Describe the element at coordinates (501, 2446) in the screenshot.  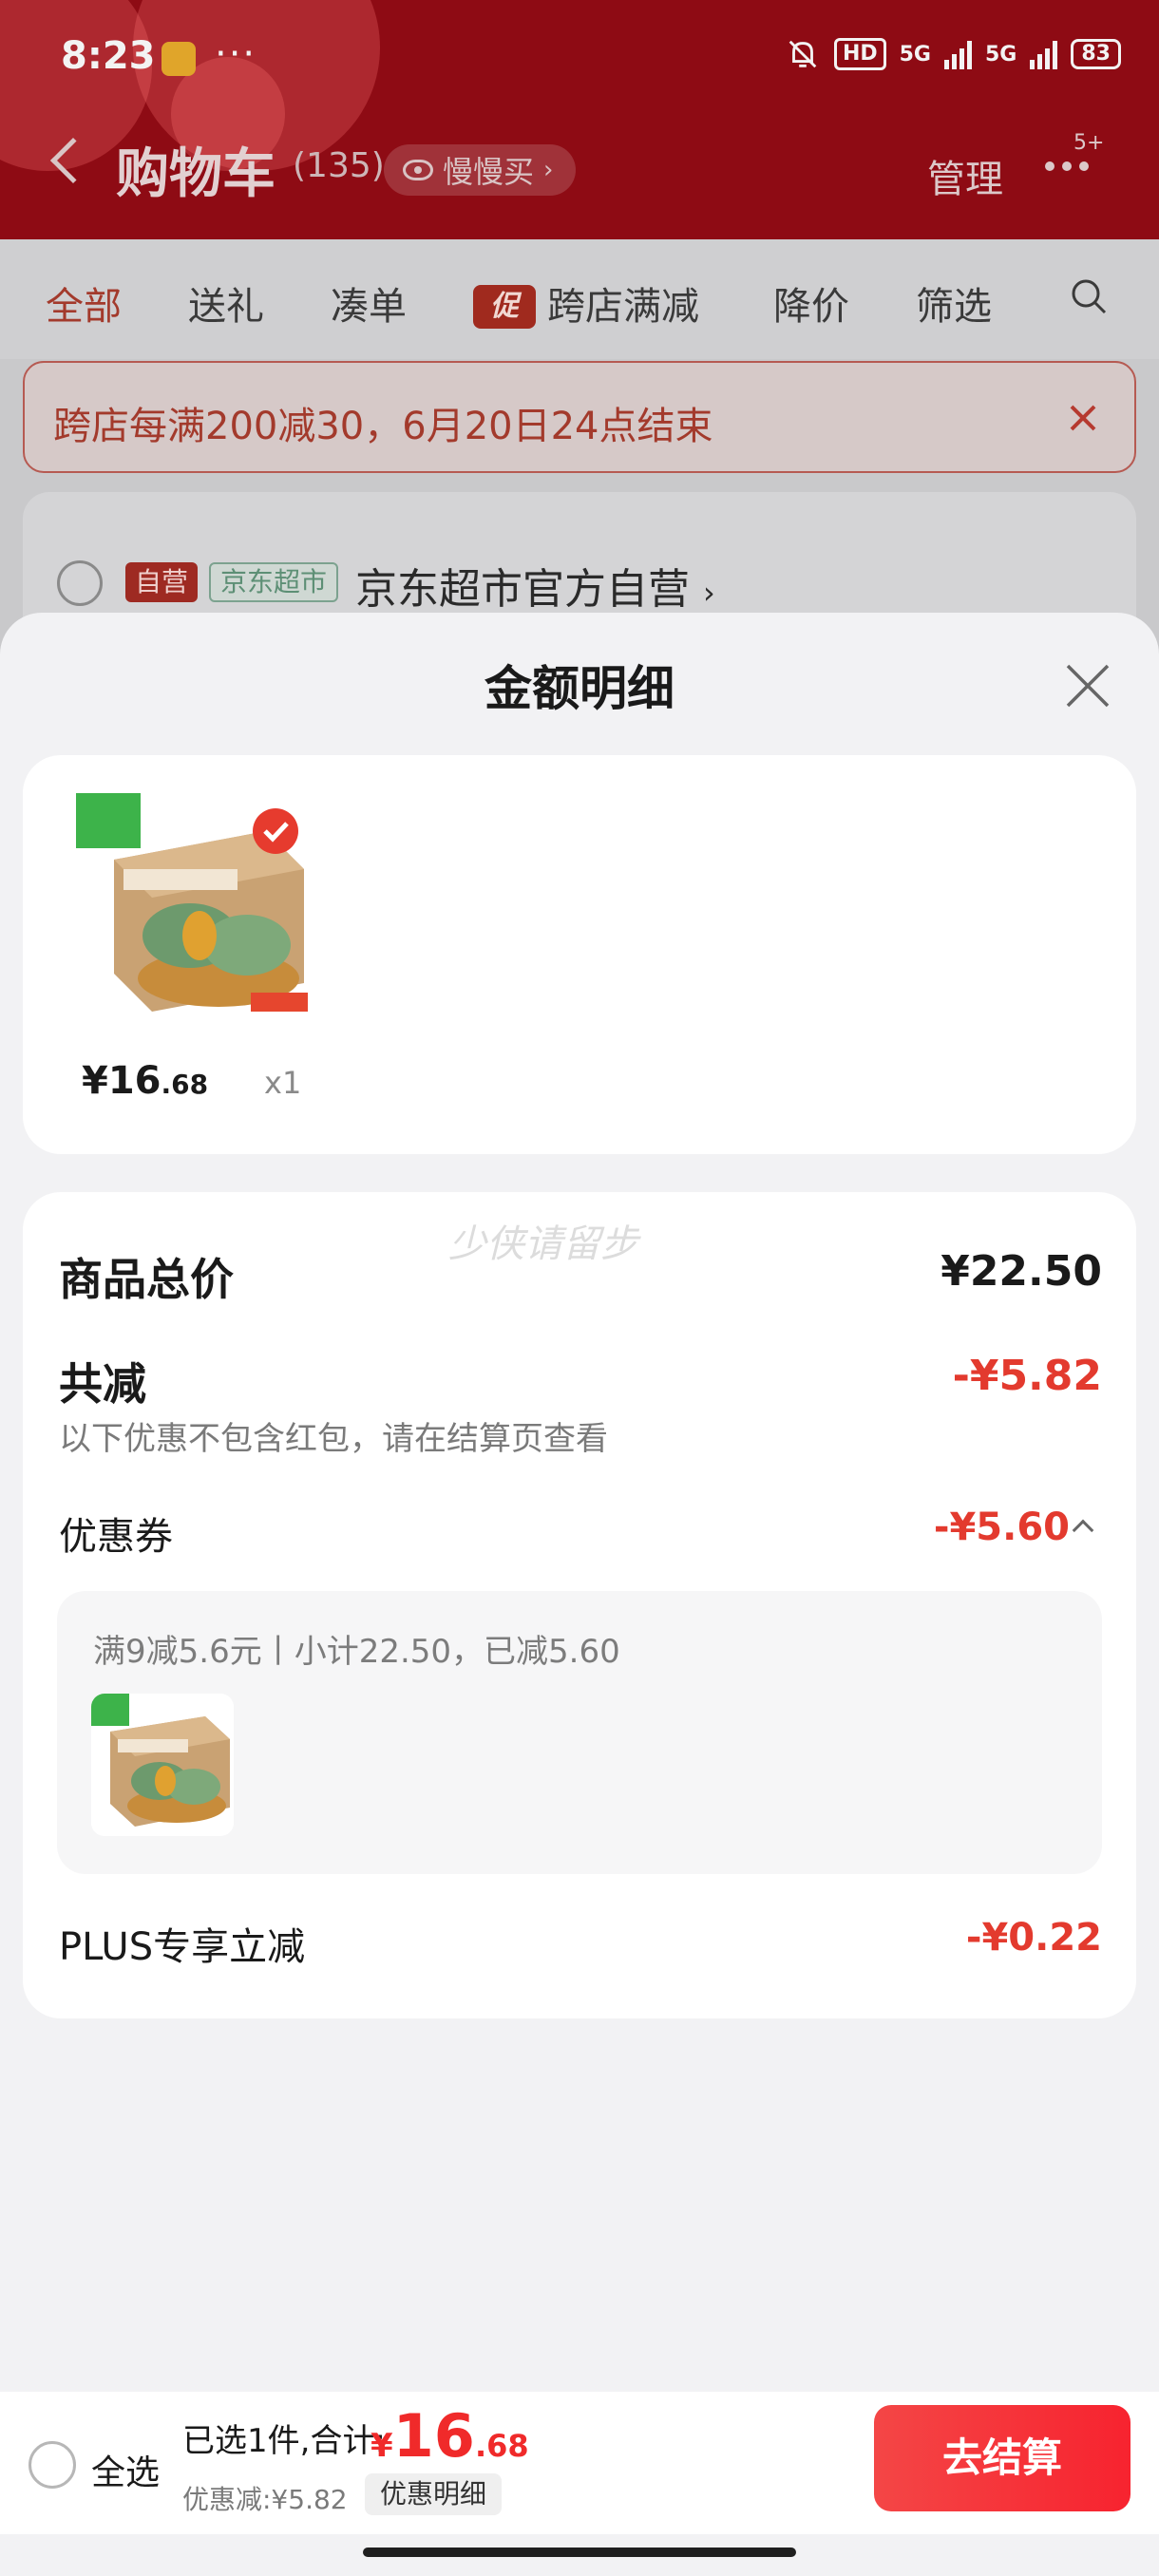
I see `total-dec: .68` at that location.